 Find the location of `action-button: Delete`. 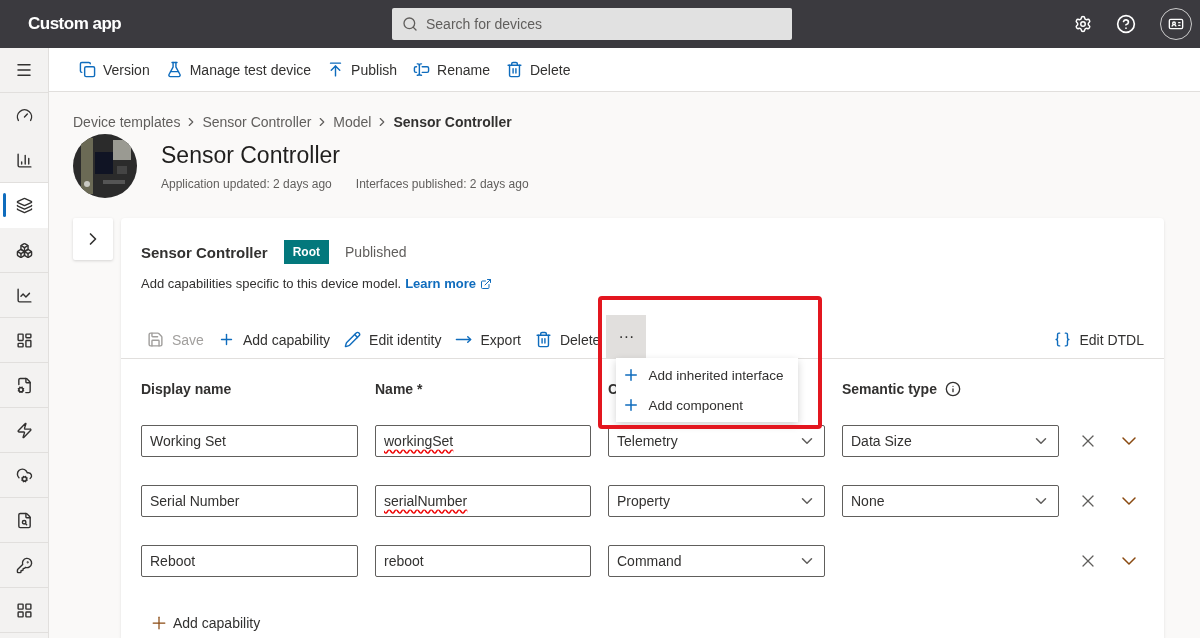

action-button: Delete is located at coordinates (567, 339).